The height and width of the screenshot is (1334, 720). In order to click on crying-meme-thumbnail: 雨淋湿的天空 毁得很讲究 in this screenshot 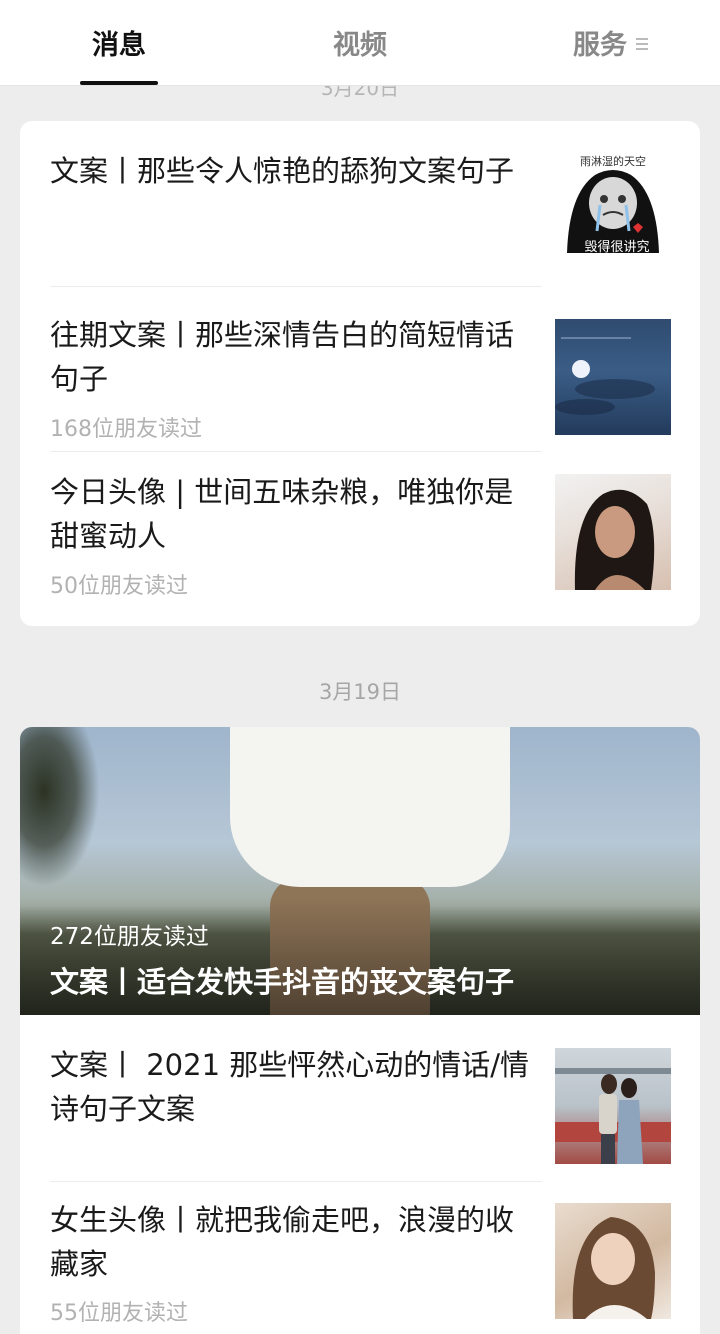, I will do `click(613, 211)`.